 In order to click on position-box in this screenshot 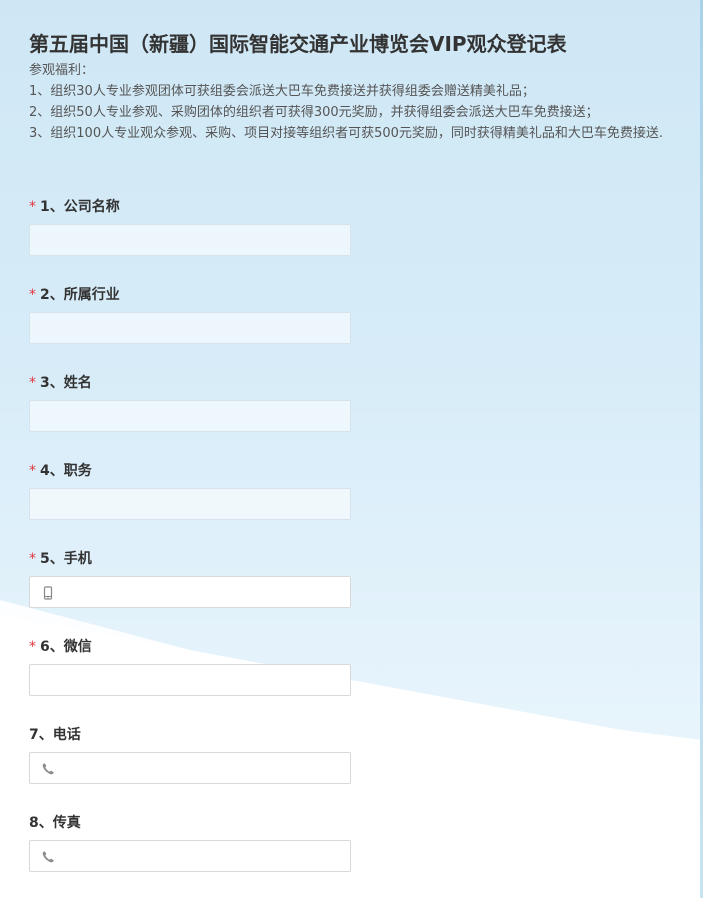, I will do `click(190, 504)`.